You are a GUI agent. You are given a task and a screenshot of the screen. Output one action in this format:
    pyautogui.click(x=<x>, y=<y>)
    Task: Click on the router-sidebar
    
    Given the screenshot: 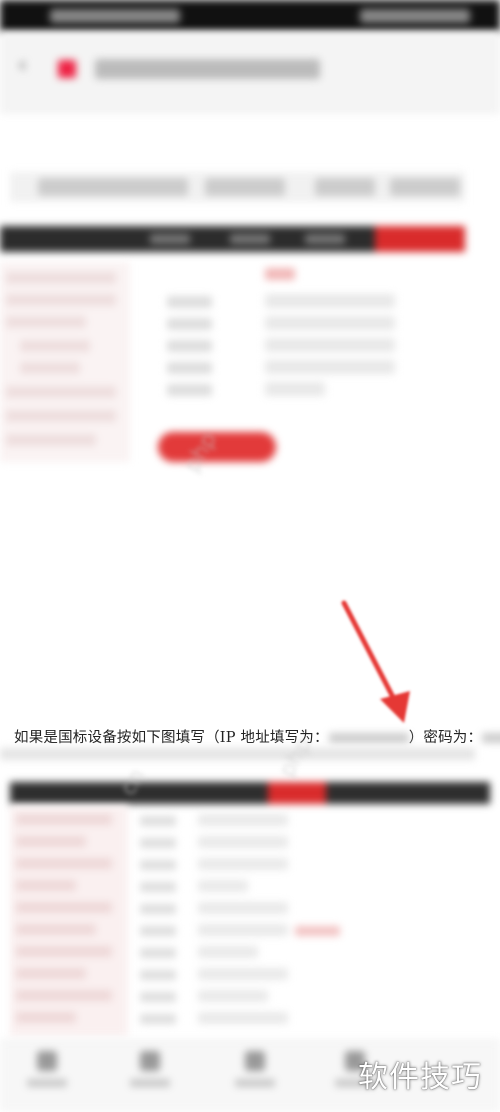 What is the action you would take?
    pyautogui.click(x=65, y=362)
    